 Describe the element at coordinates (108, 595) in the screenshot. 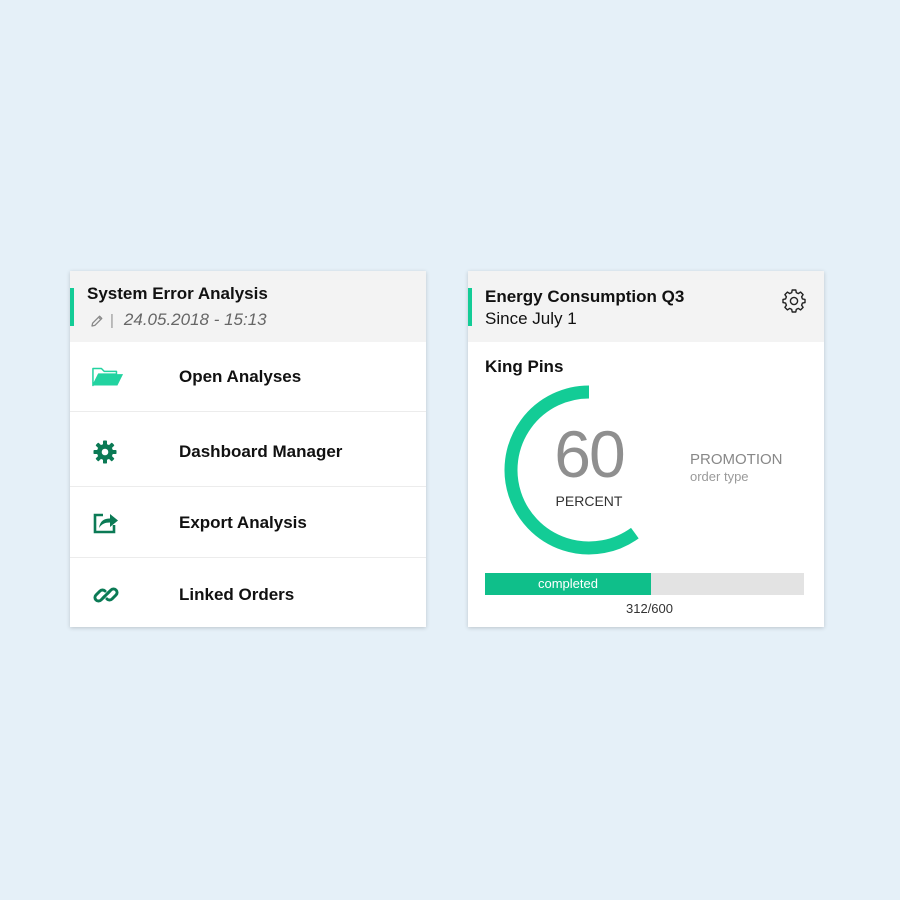

I see `link-icon` at that location.